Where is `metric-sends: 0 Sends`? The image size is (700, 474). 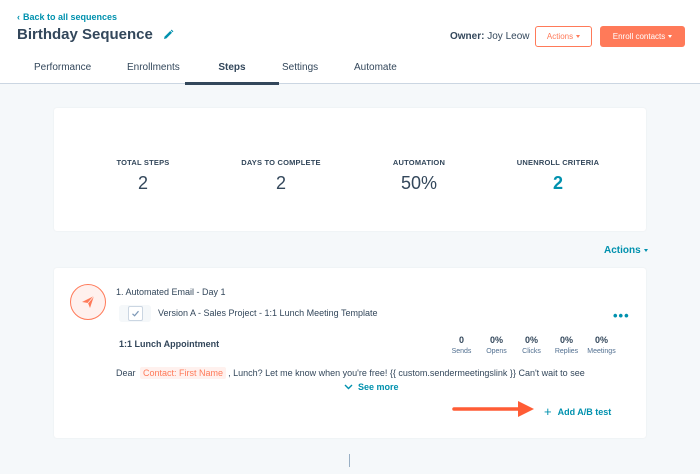 metric-sends: 0 Sends is located at coordinates (461, 345).